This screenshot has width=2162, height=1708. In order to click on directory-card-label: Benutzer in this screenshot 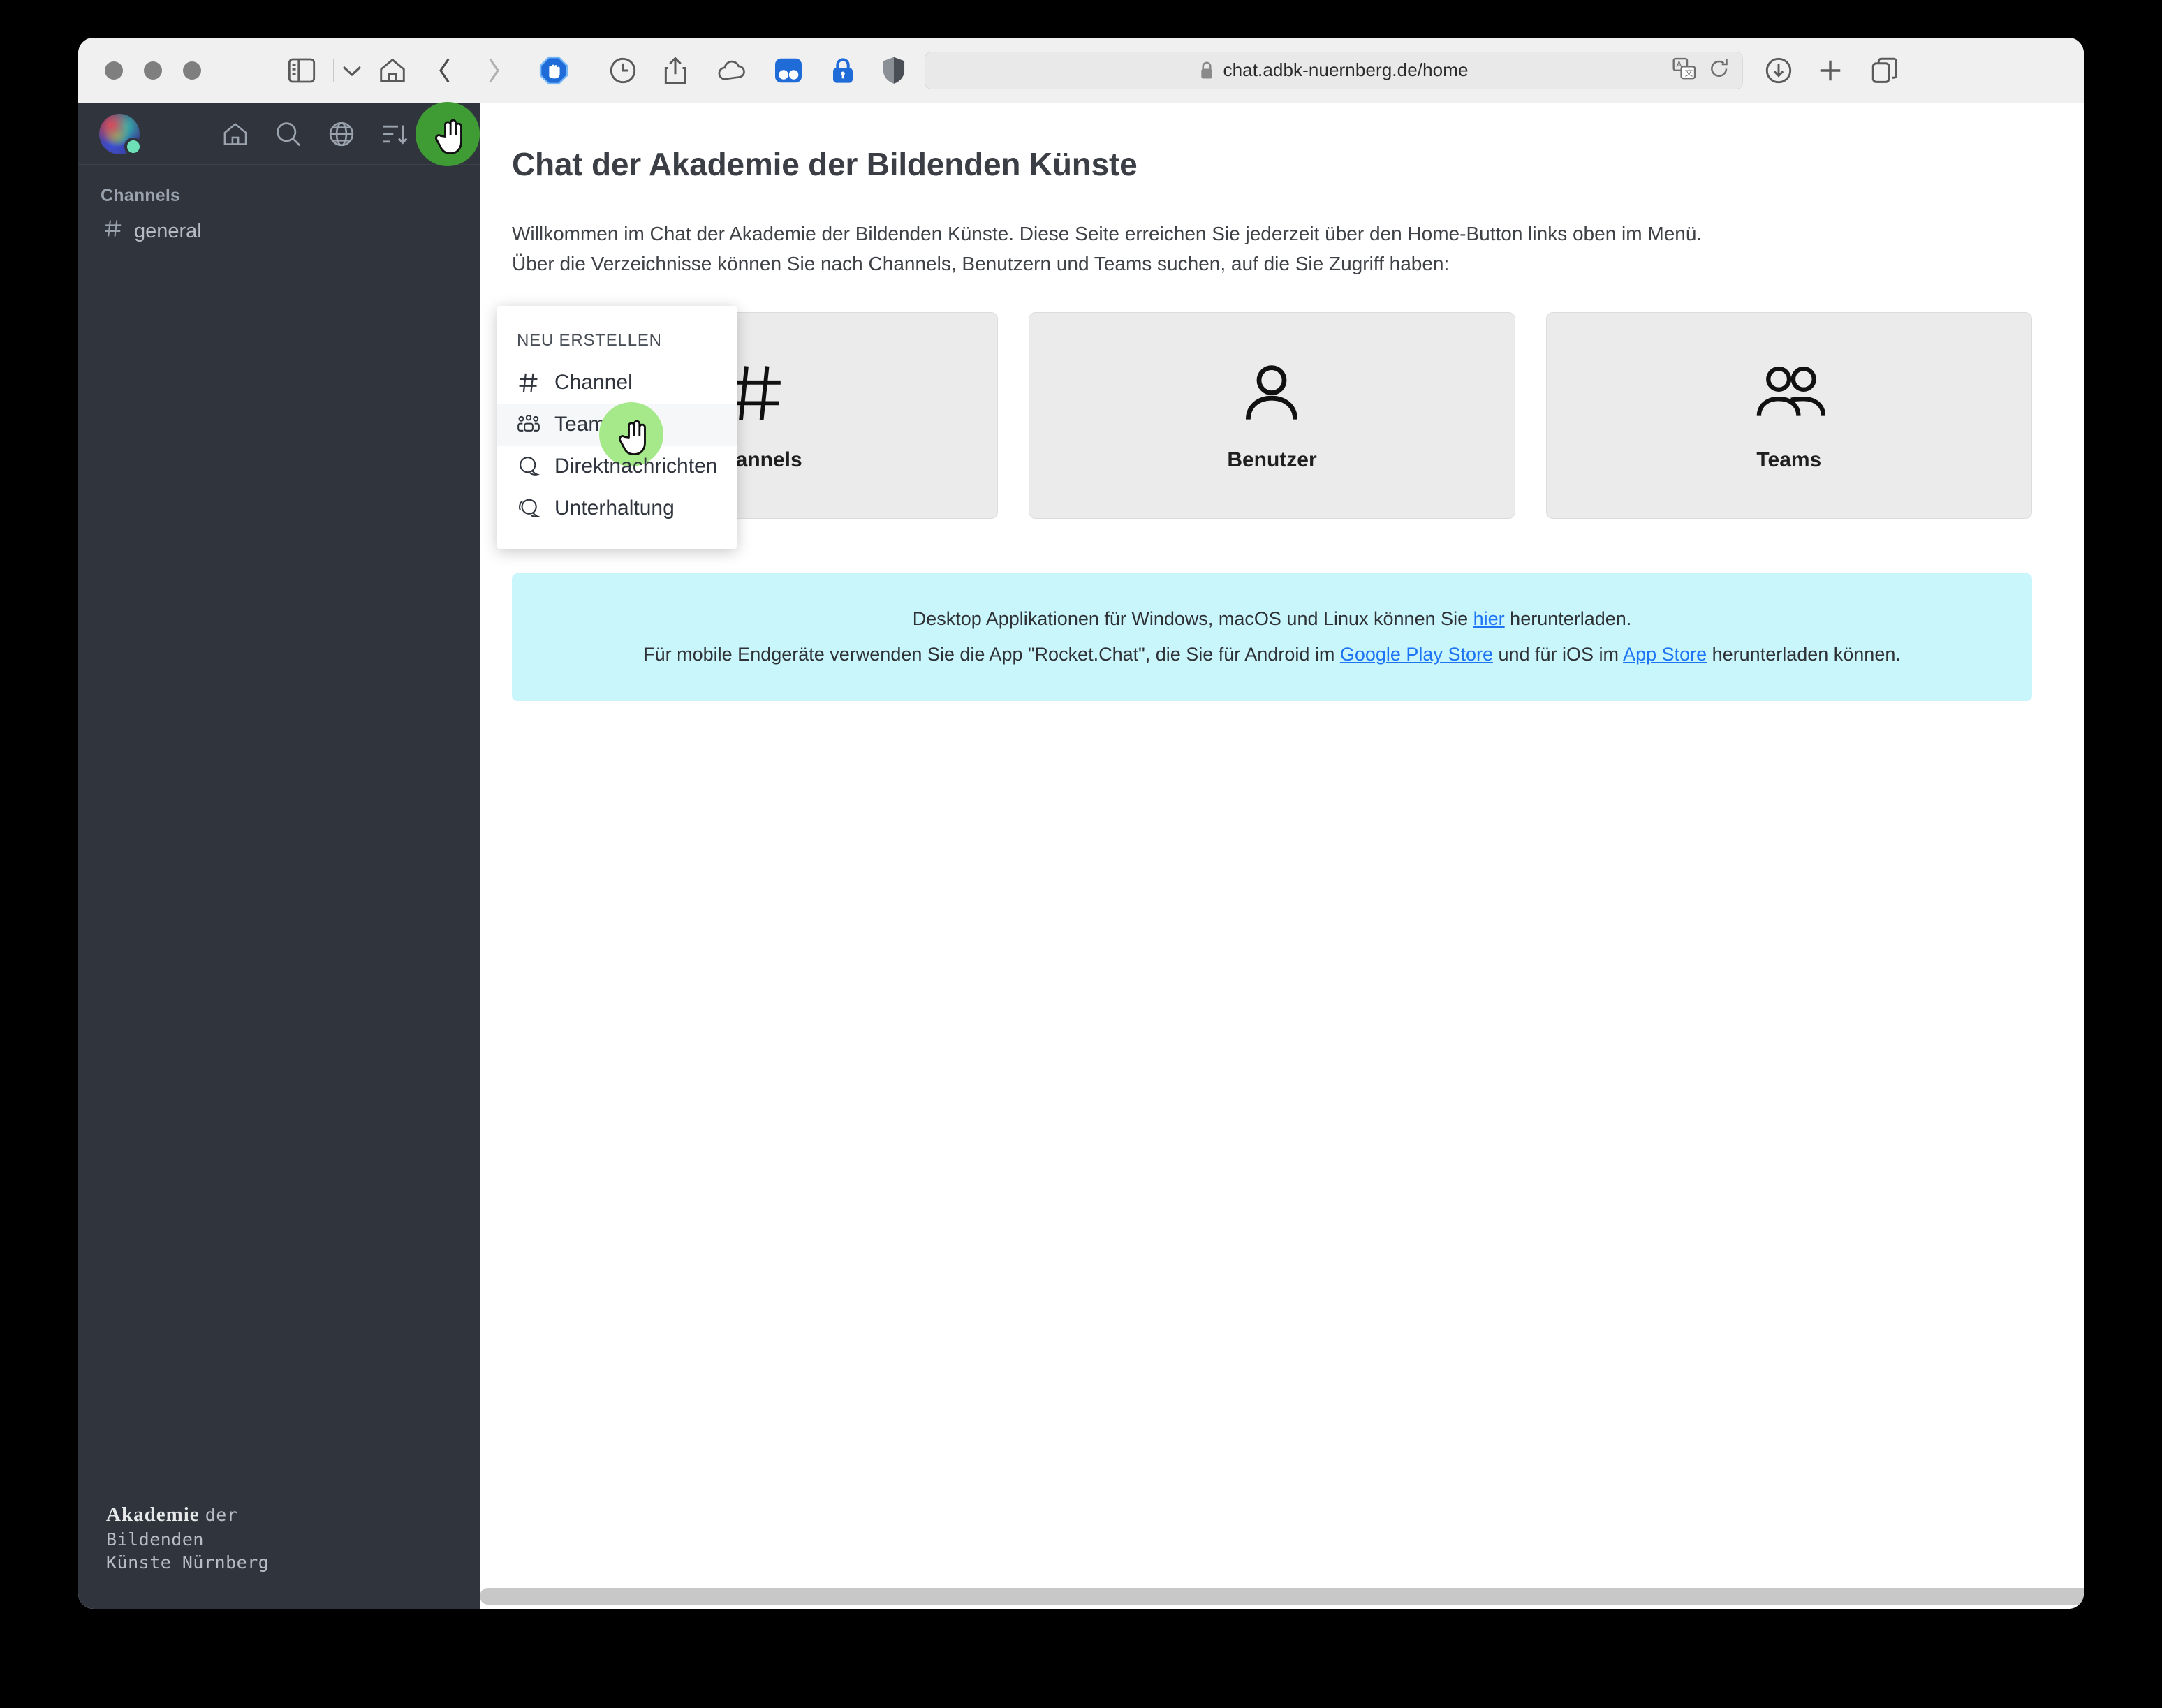, I will do `click(1272, 459)`.